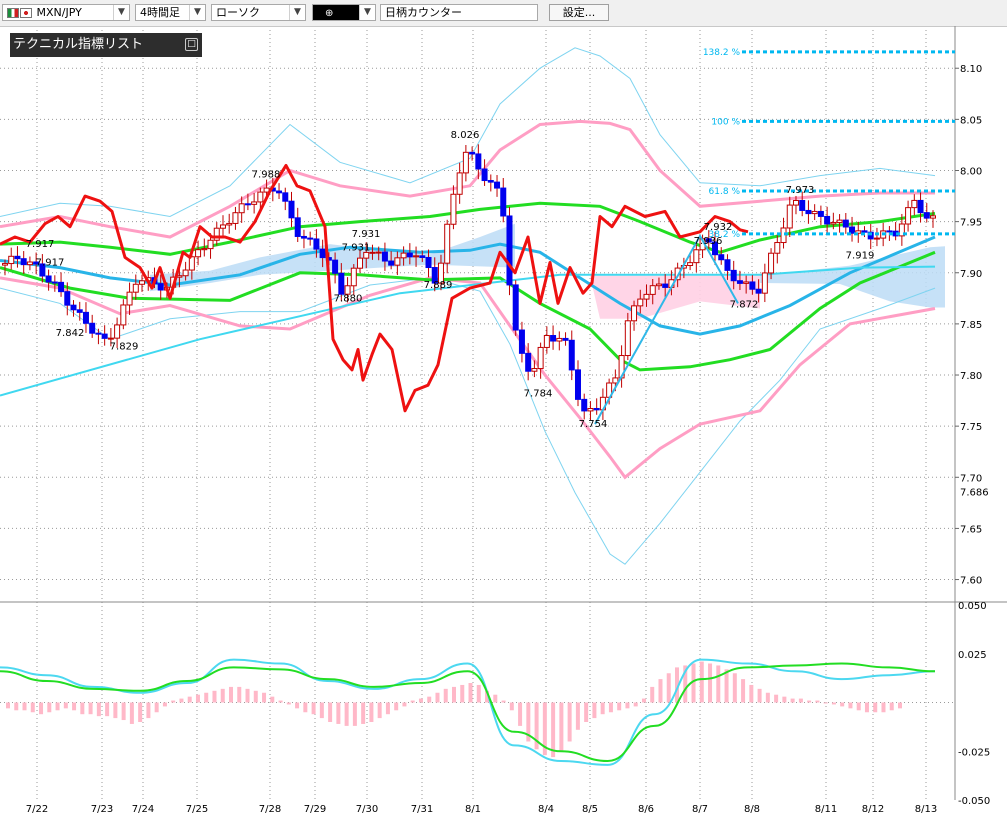 This screenshot has height=822, width=1007. What do you see at coordinates (459, 12) in the screenshot?
I see `counter-field: 日柄カウンター` at bounding box center [459, 12].